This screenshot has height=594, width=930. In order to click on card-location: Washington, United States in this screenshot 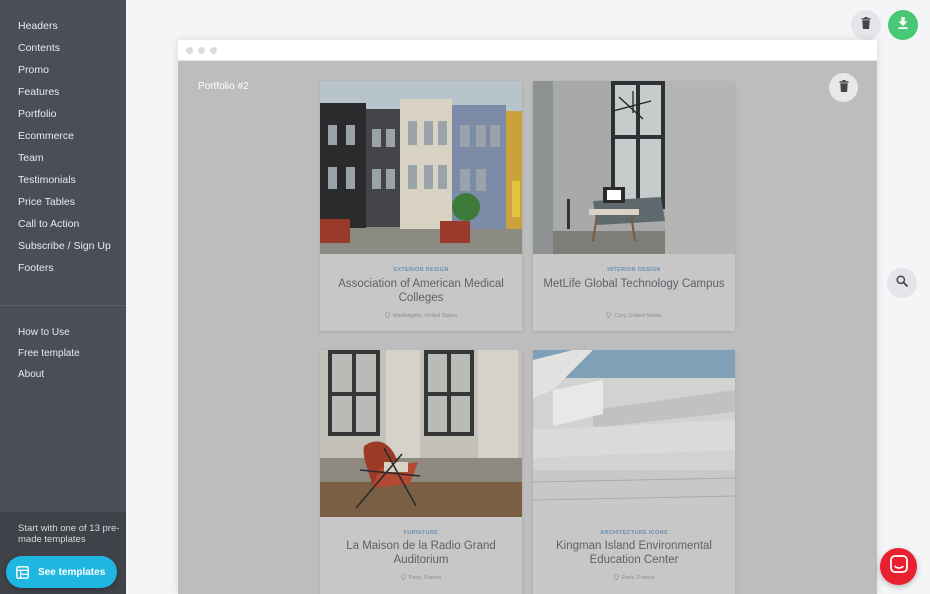, I will do `click(421, 315)`.